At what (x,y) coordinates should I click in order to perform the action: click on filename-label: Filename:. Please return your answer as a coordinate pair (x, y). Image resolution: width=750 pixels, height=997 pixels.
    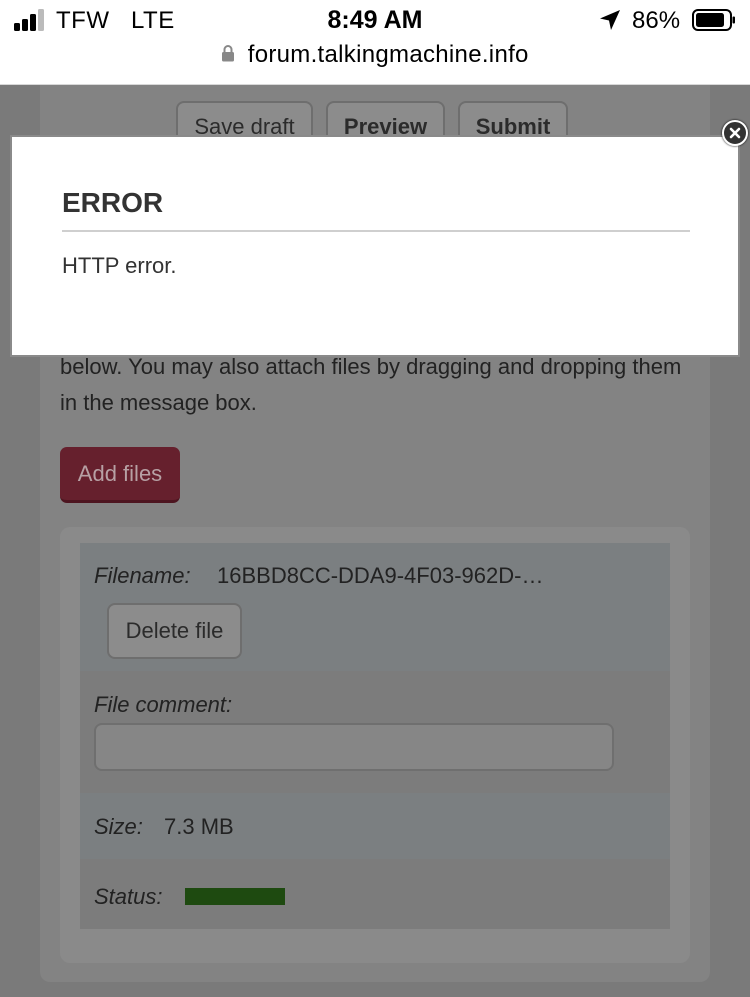
    Looking at the image, I should click on (142, 575).